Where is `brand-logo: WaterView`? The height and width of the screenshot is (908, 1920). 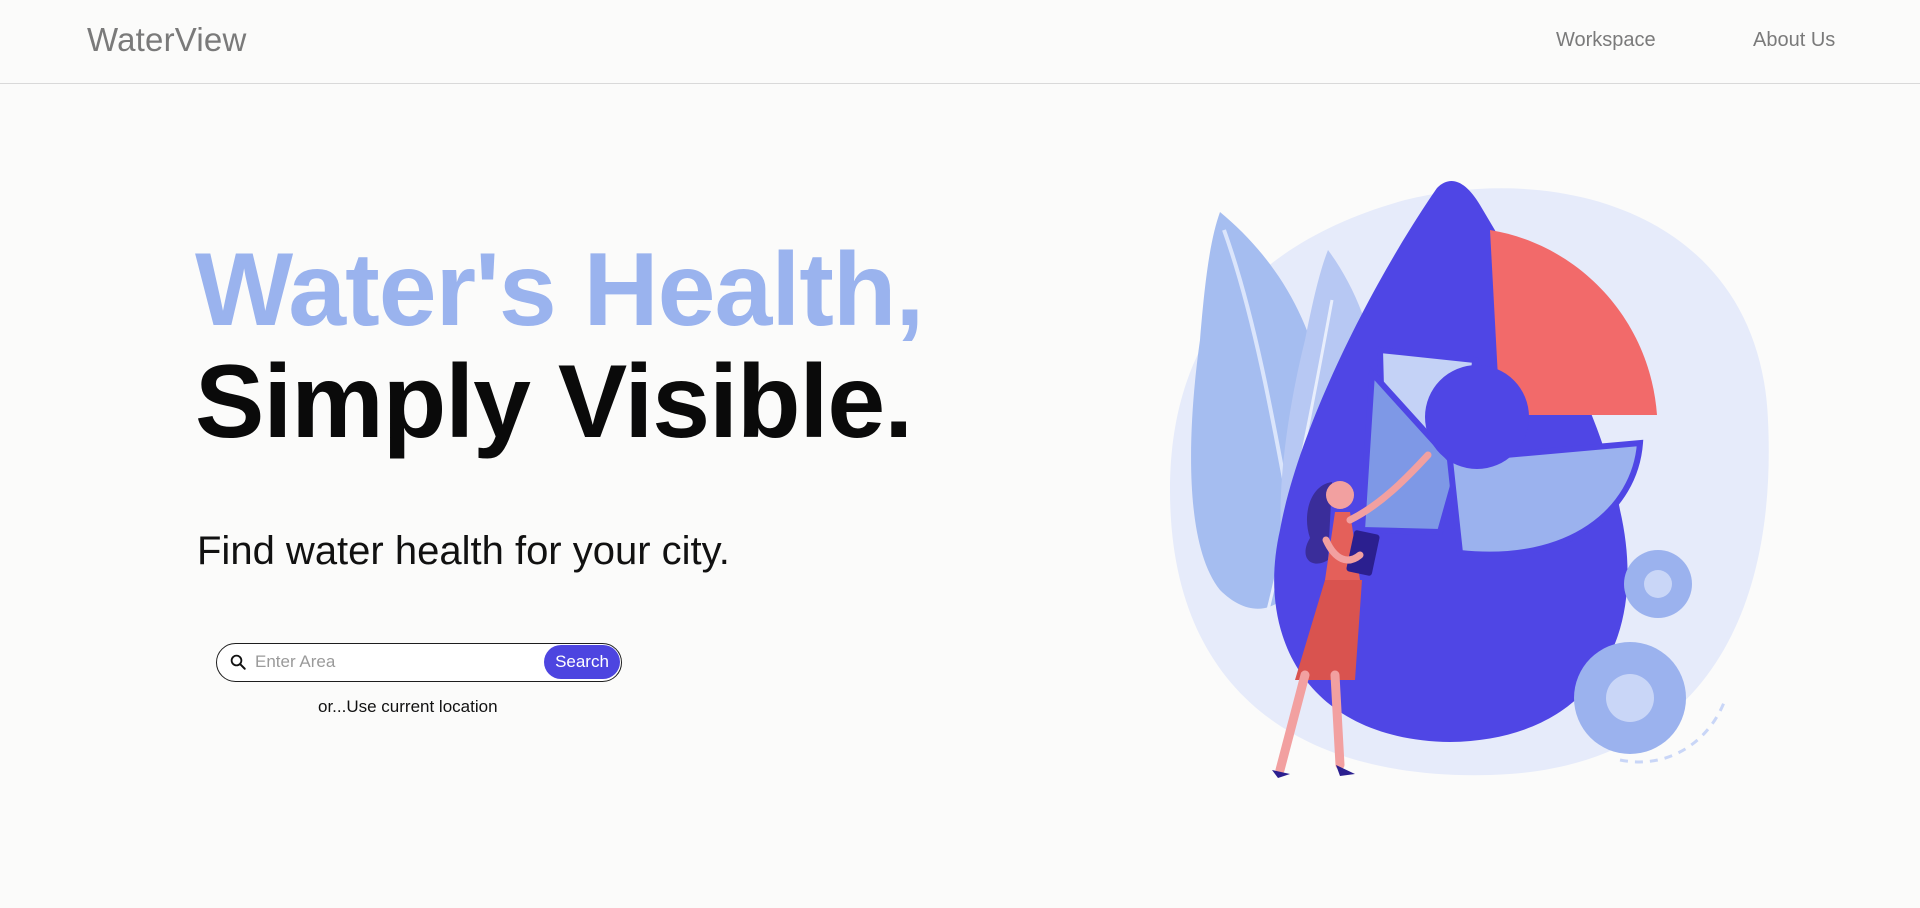 brand-logo: WaterView is located at coordinates (167, 40).